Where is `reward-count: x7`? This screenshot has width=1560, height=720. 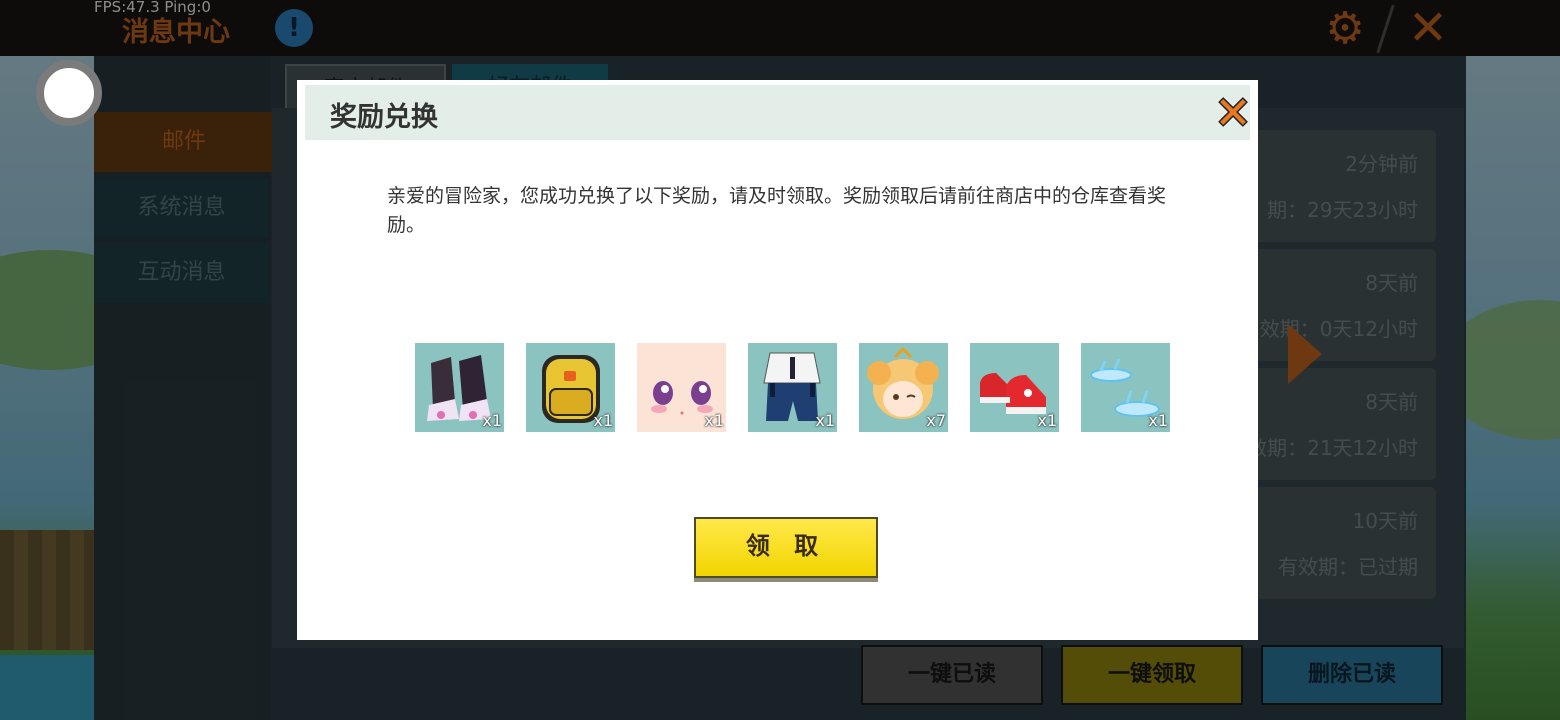
reward-count: x7 is located at coordinates (936, 420).